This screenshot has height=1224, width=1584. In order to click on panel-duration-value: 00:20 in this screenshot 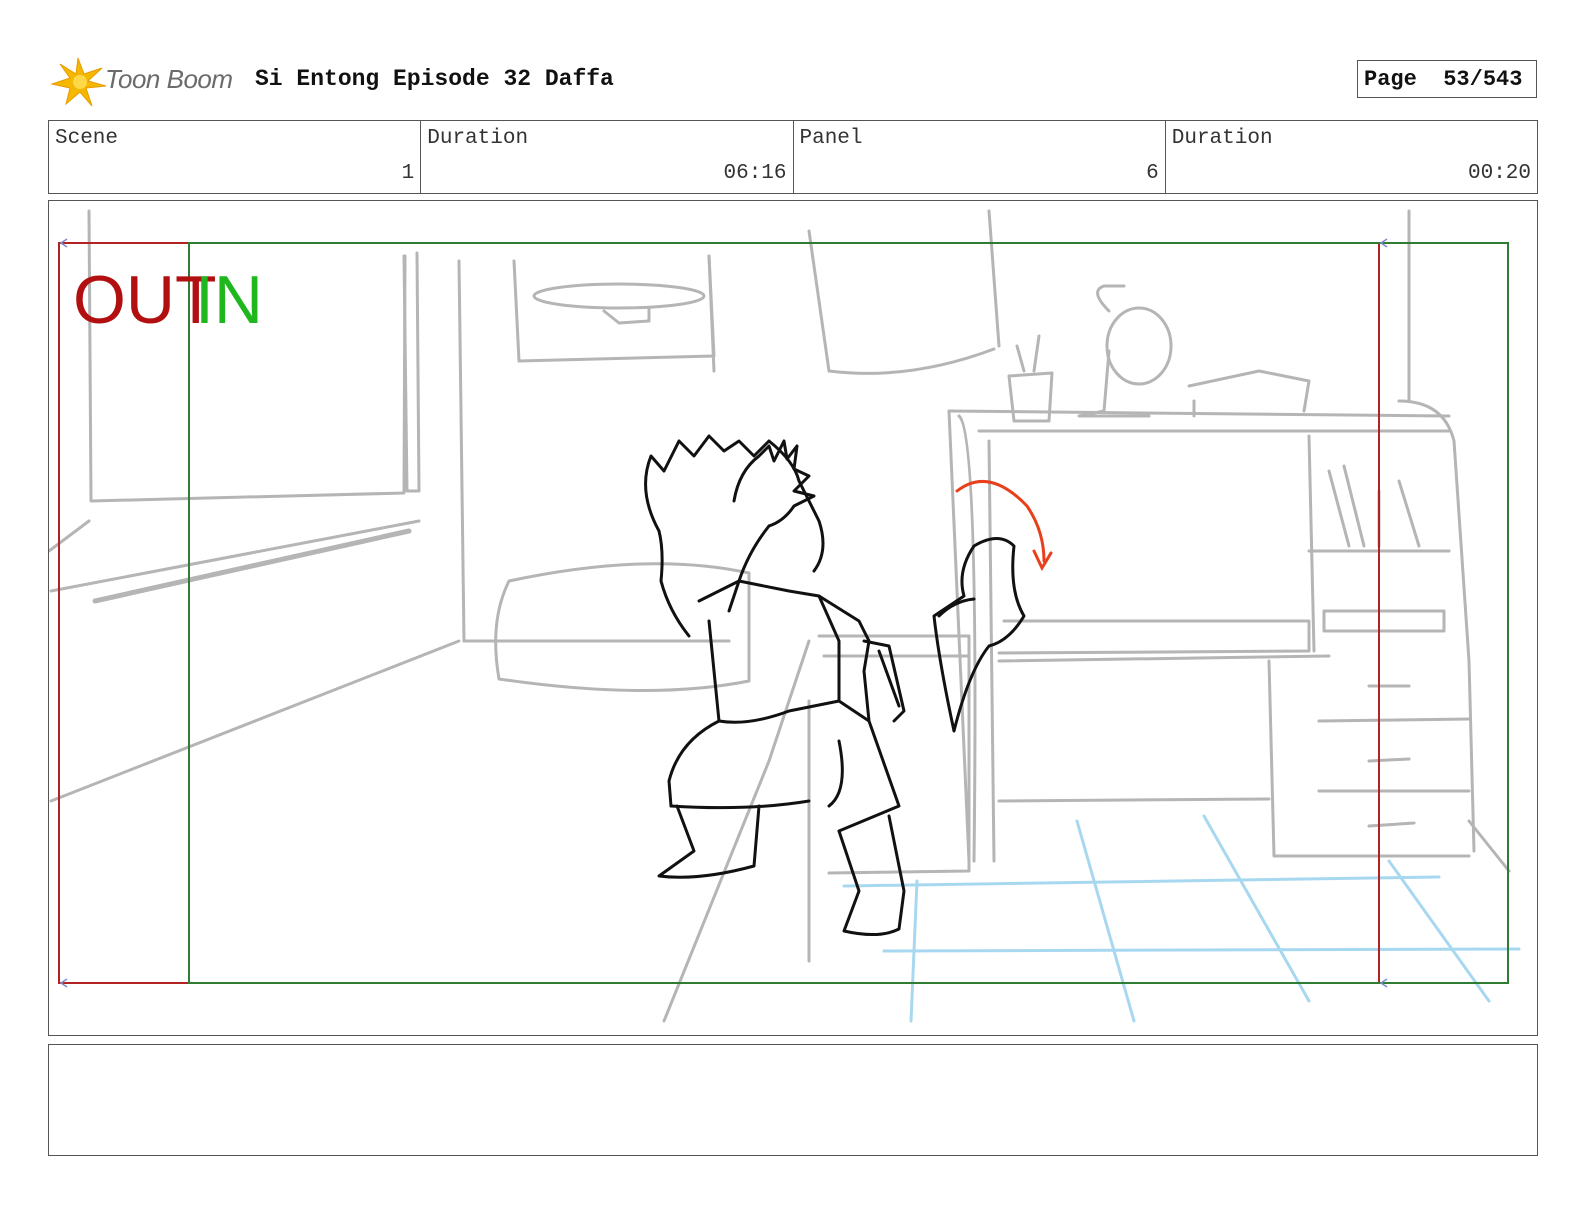, I will do `click(1499, 173)`.